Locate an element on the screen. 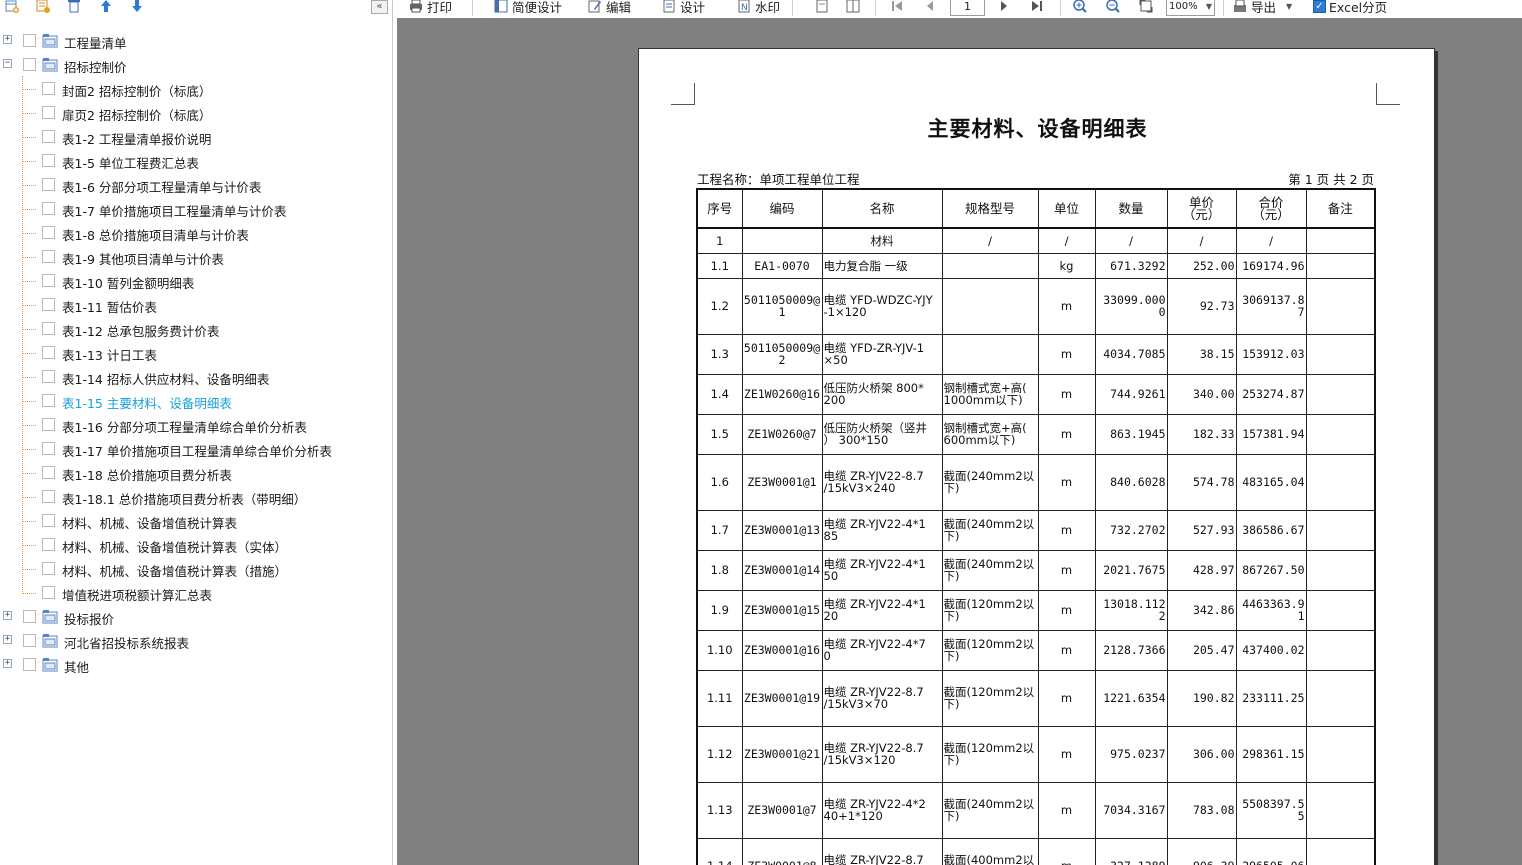 Image resolution: width=1522 pixels, height=865 pixels. page-number-input: 1 is located at coordinates (967, 8).